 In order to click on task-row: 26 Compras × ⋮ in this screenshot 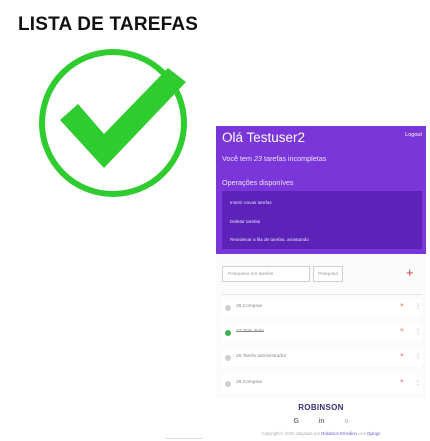, I will do `click(322, 307)`.